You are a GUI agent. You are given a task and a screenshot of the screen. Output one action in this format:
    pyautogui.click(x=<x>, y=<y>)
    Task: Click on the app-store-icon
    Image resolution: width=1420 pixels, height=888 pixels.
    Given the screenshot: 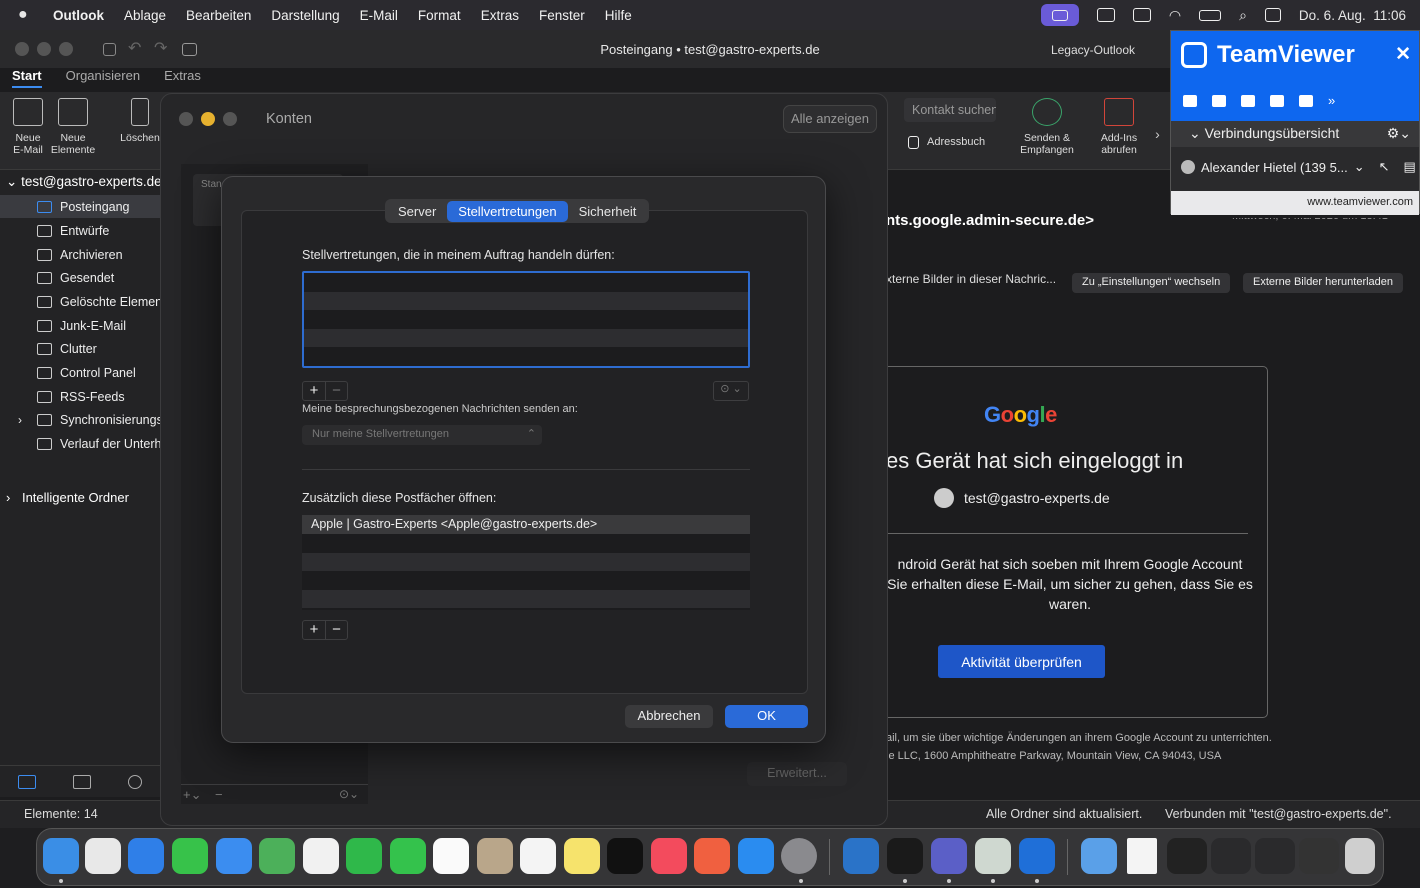 What is the action you would take?
    pyautogui.click(x=756, y=856)
    